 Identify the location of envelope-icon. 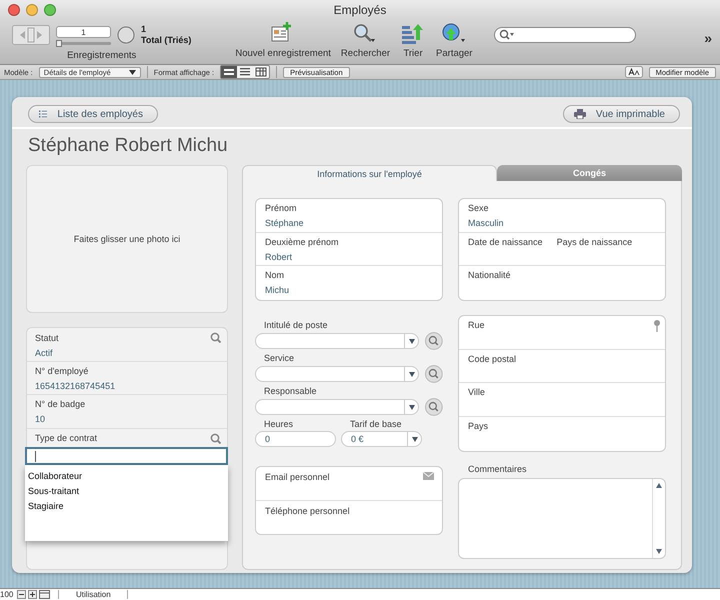
(428, 476).